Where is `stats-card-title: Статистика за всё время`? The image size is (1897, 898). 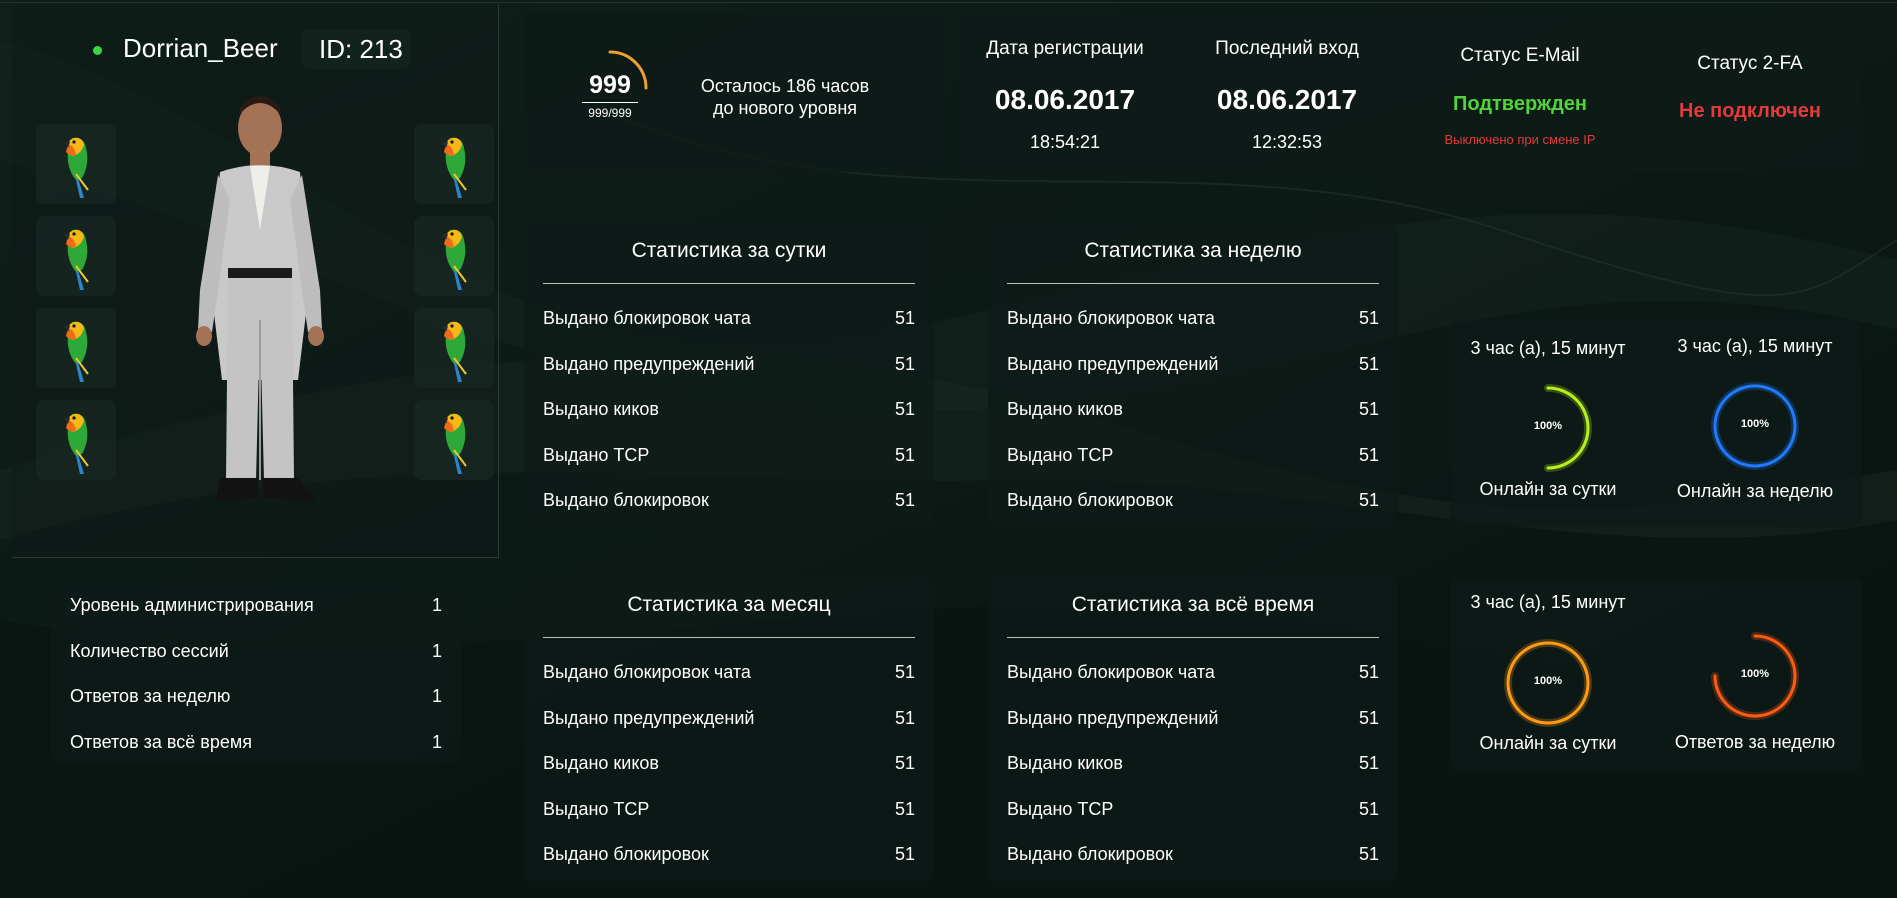 stats-card-title: Статистика за всё время is located at coordinates (1193, 604).